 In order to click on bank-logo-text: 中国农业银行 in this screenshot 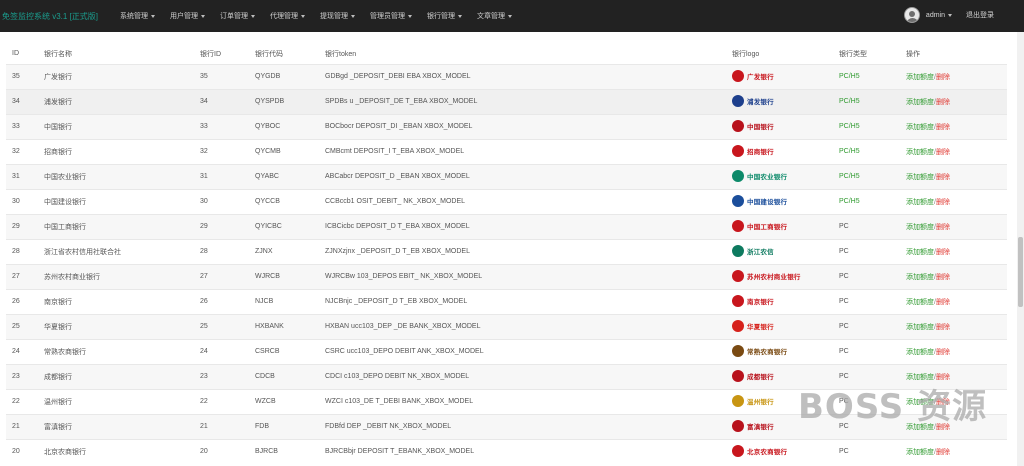, I will do `click(767, 177)`.